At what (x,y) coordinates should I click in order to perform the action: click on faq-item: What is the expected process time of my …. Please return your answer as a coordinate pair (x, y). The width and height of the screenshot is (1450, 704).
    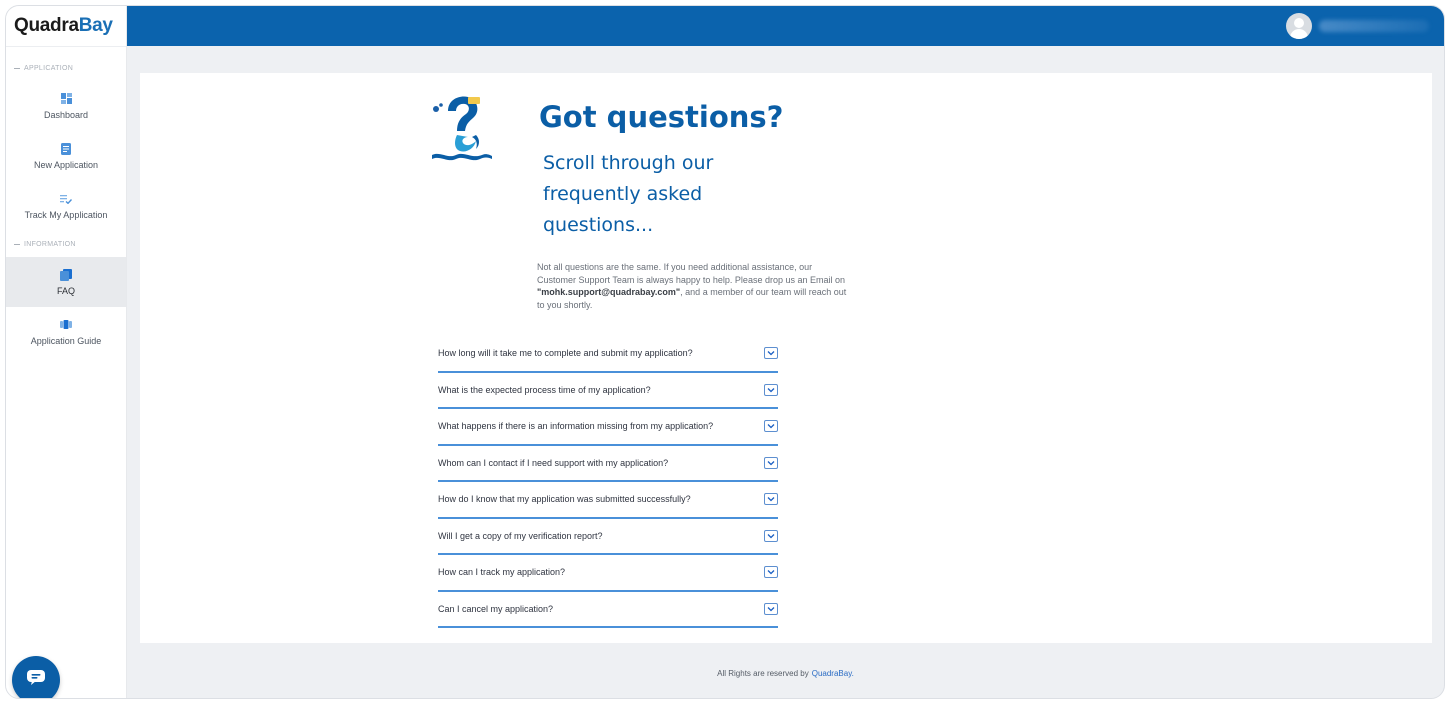
    Looking at the image, I should click on (608, 391).